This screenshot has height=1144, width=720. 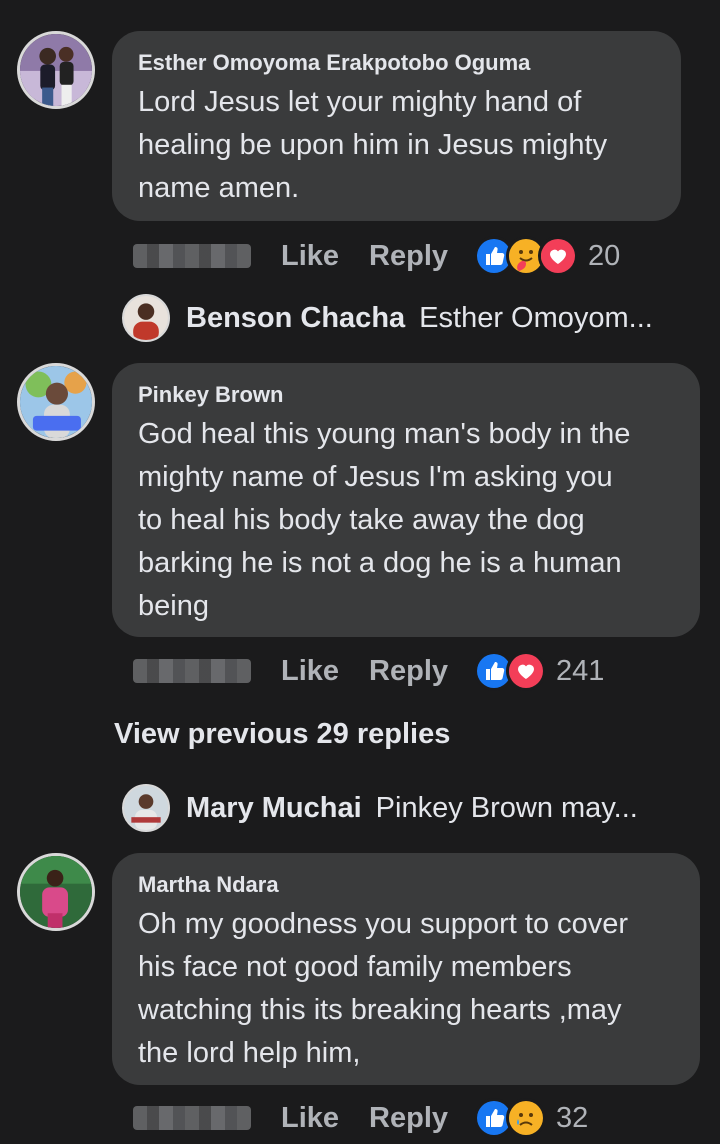 What do you see at coordinates (373, 145) in the screenshot?
I see `comment-line: healing be upon him in Jesus mighty` at bounding box center [373, 145].